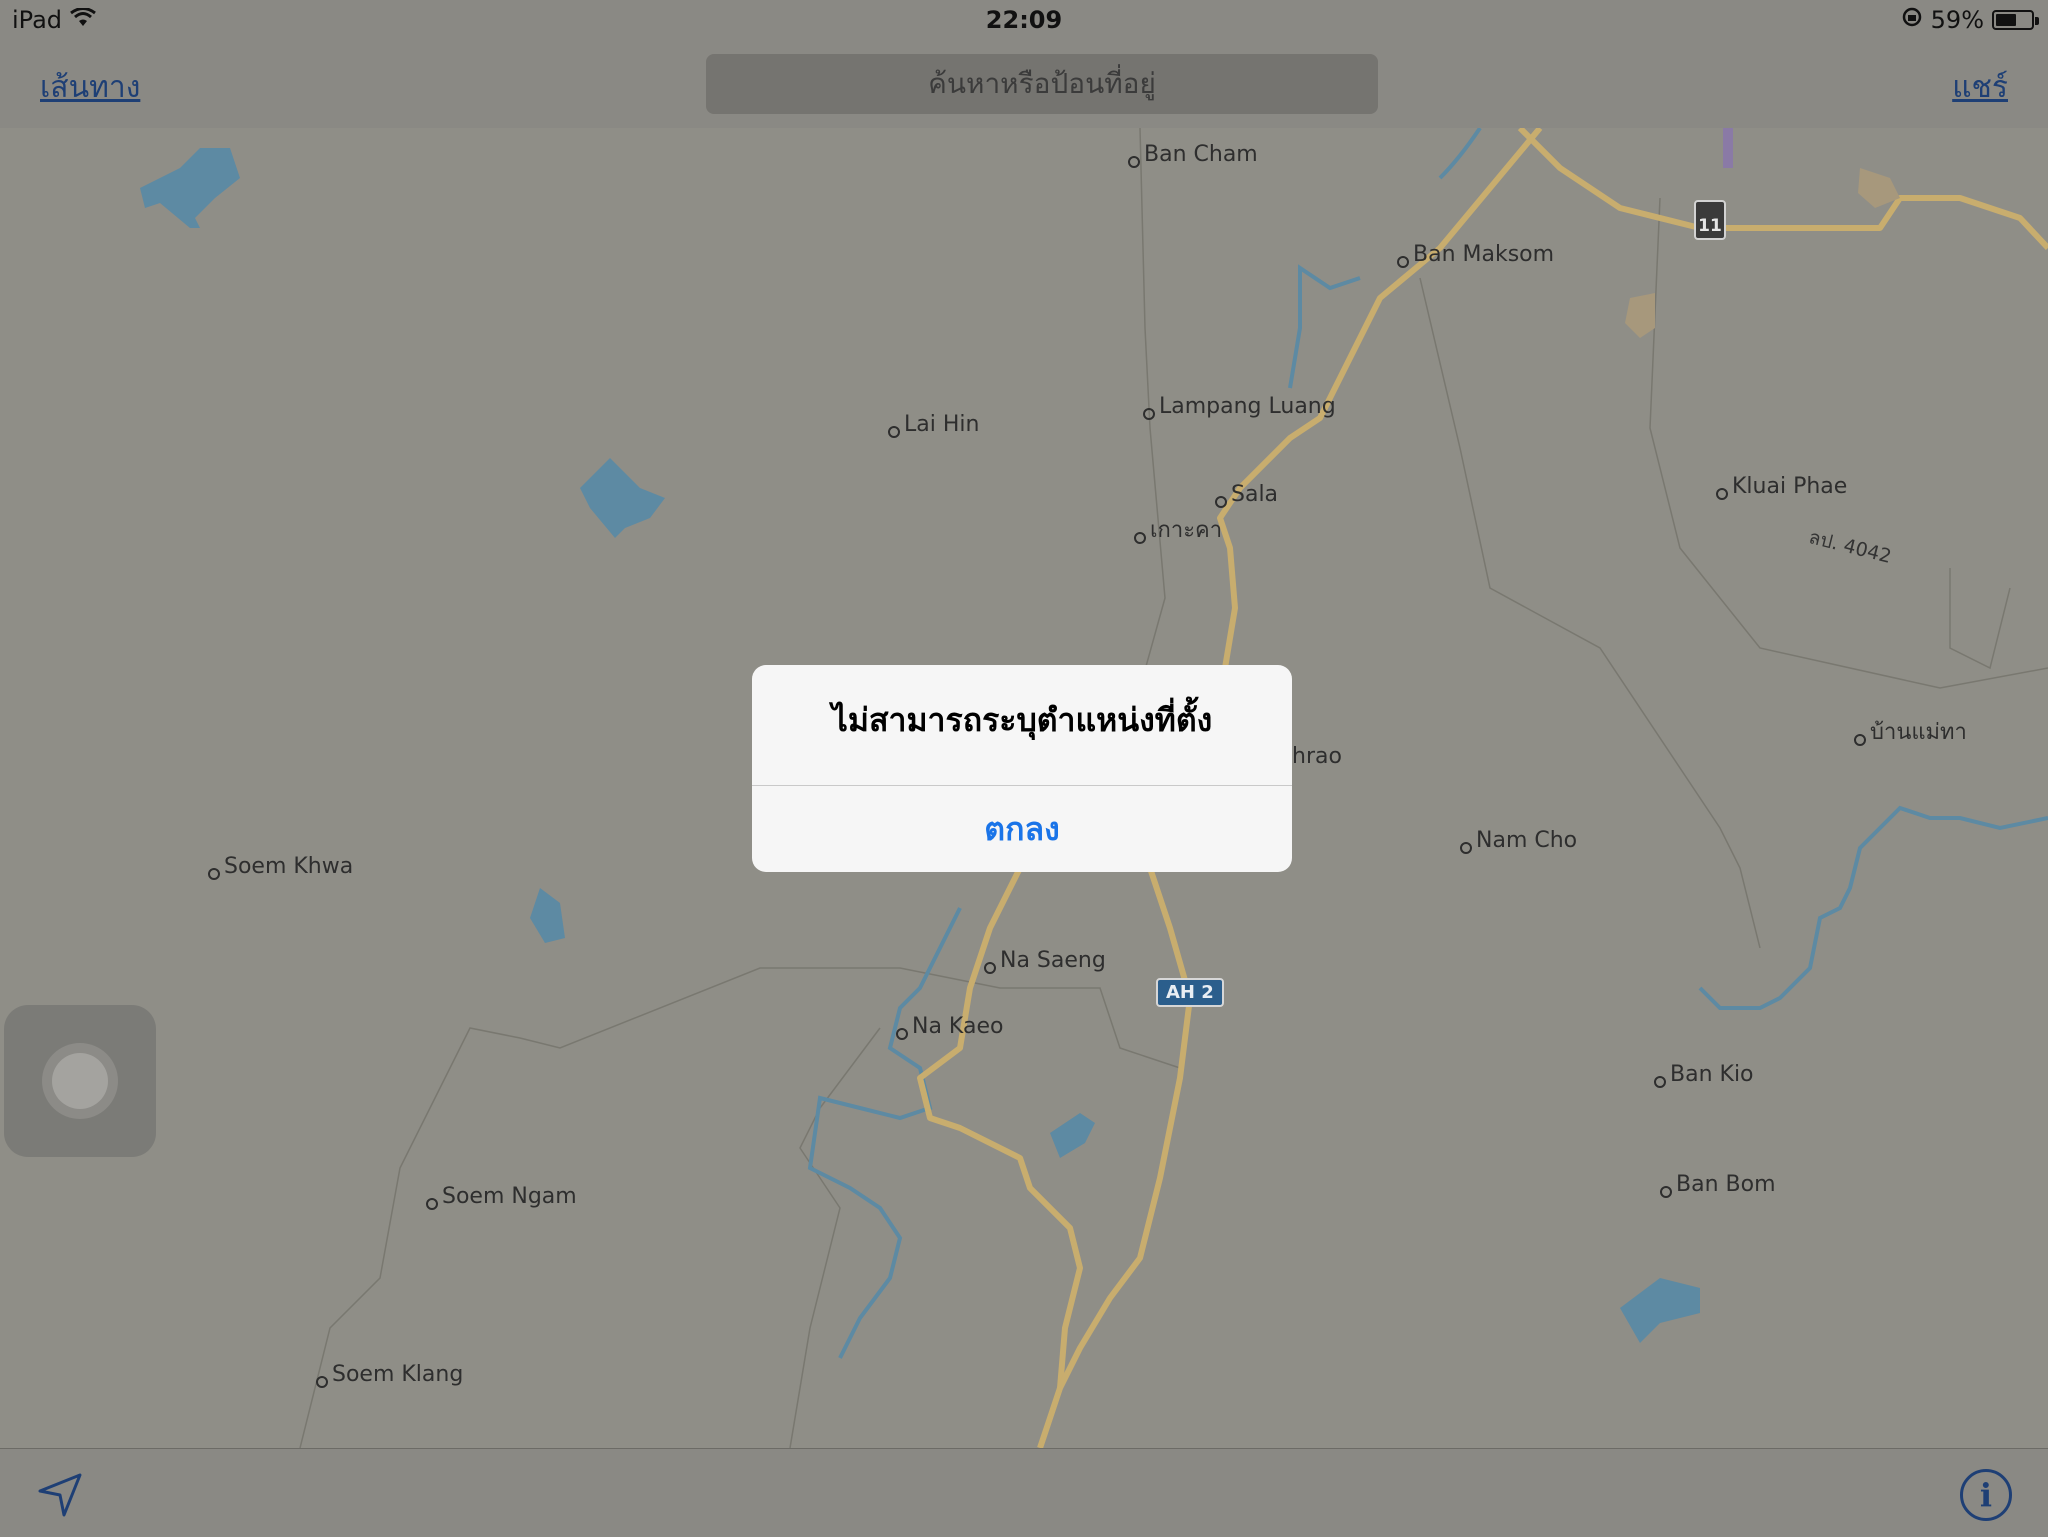  Describe the element at coordinates (1710, 220) in the screenshot. I see `route-shield-11: 11` at that location.